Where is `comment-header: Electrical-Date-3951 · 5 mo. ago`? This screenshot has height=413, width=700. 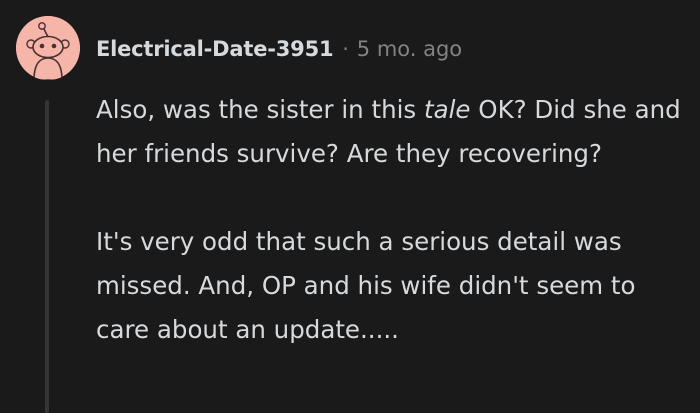
comment-header: Electrical-Date-3951 · 5 mo. ago is located at coordinates (279, 49).